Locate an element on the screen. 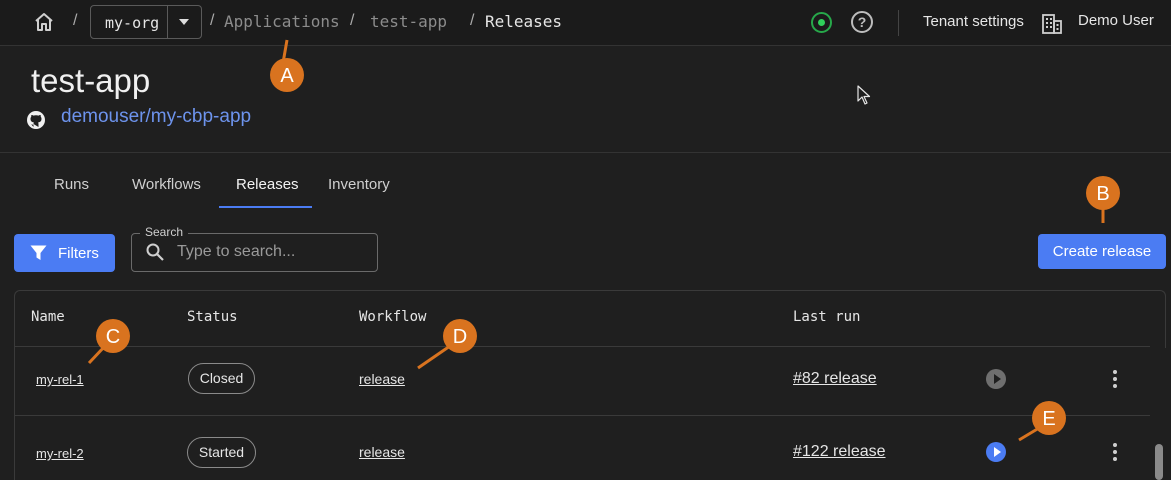  breadcrumb-test-app: test-app is located at coordinates (408, 21).